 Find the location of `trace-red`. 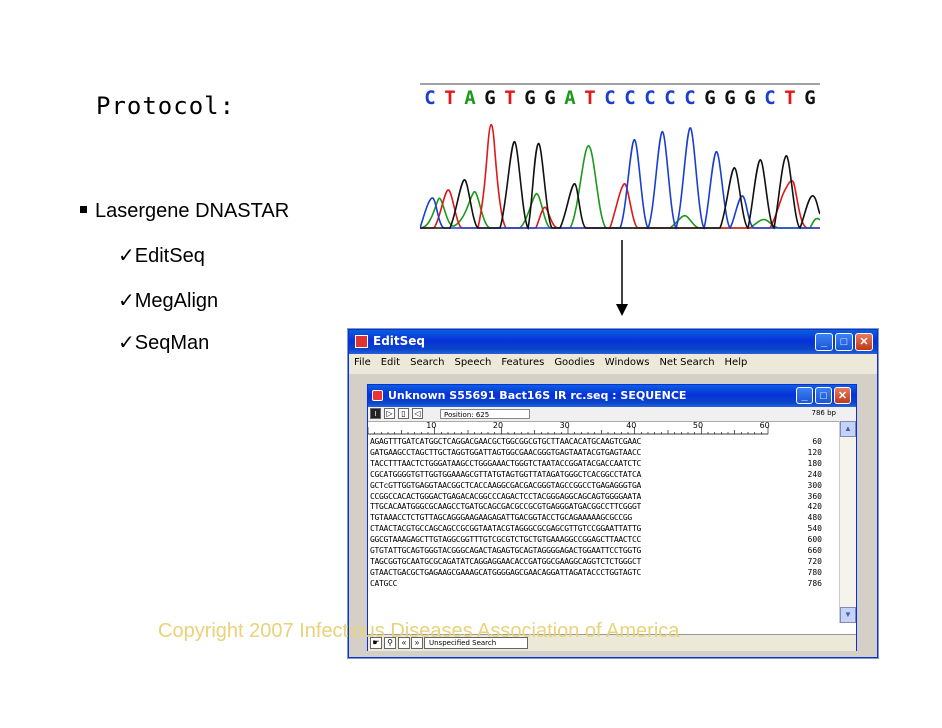

trace-red is located at coordinates (620, 176).